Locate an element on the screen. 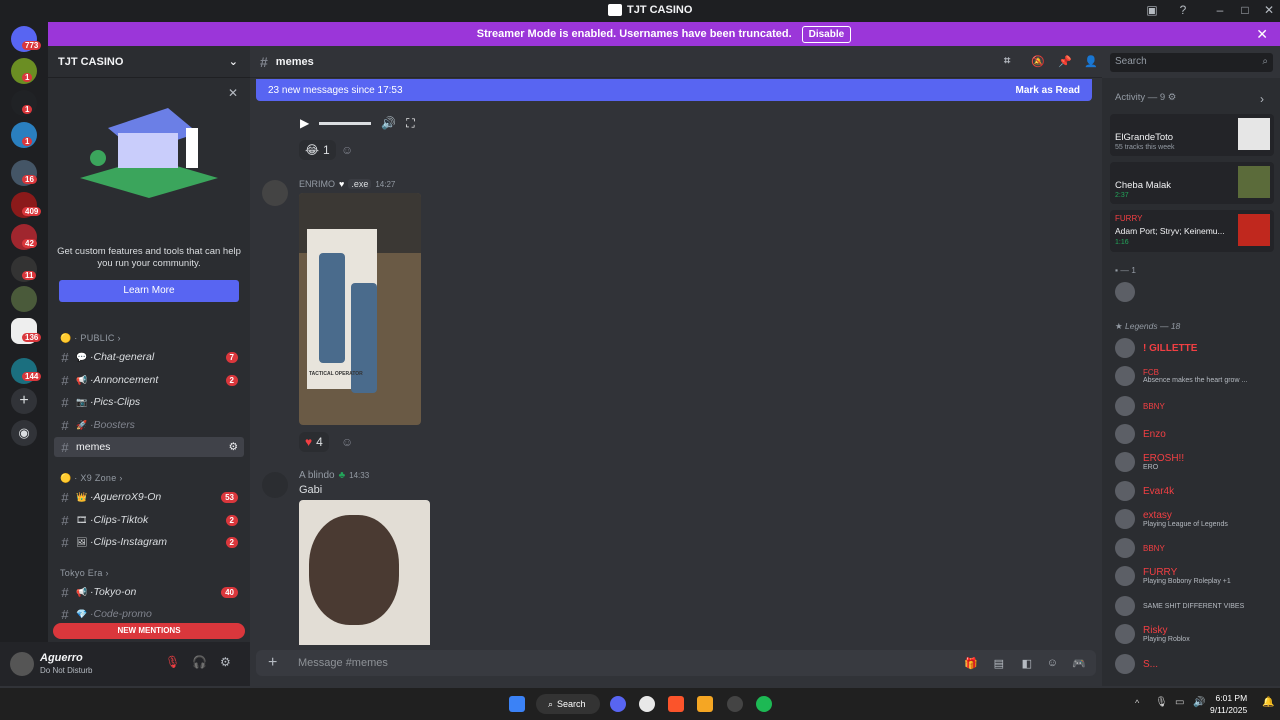 Image resolution: width=1280 pixels, height=720 pixels. member-item: extasy Playing League of Legends is located at coordinates (1171, 519).